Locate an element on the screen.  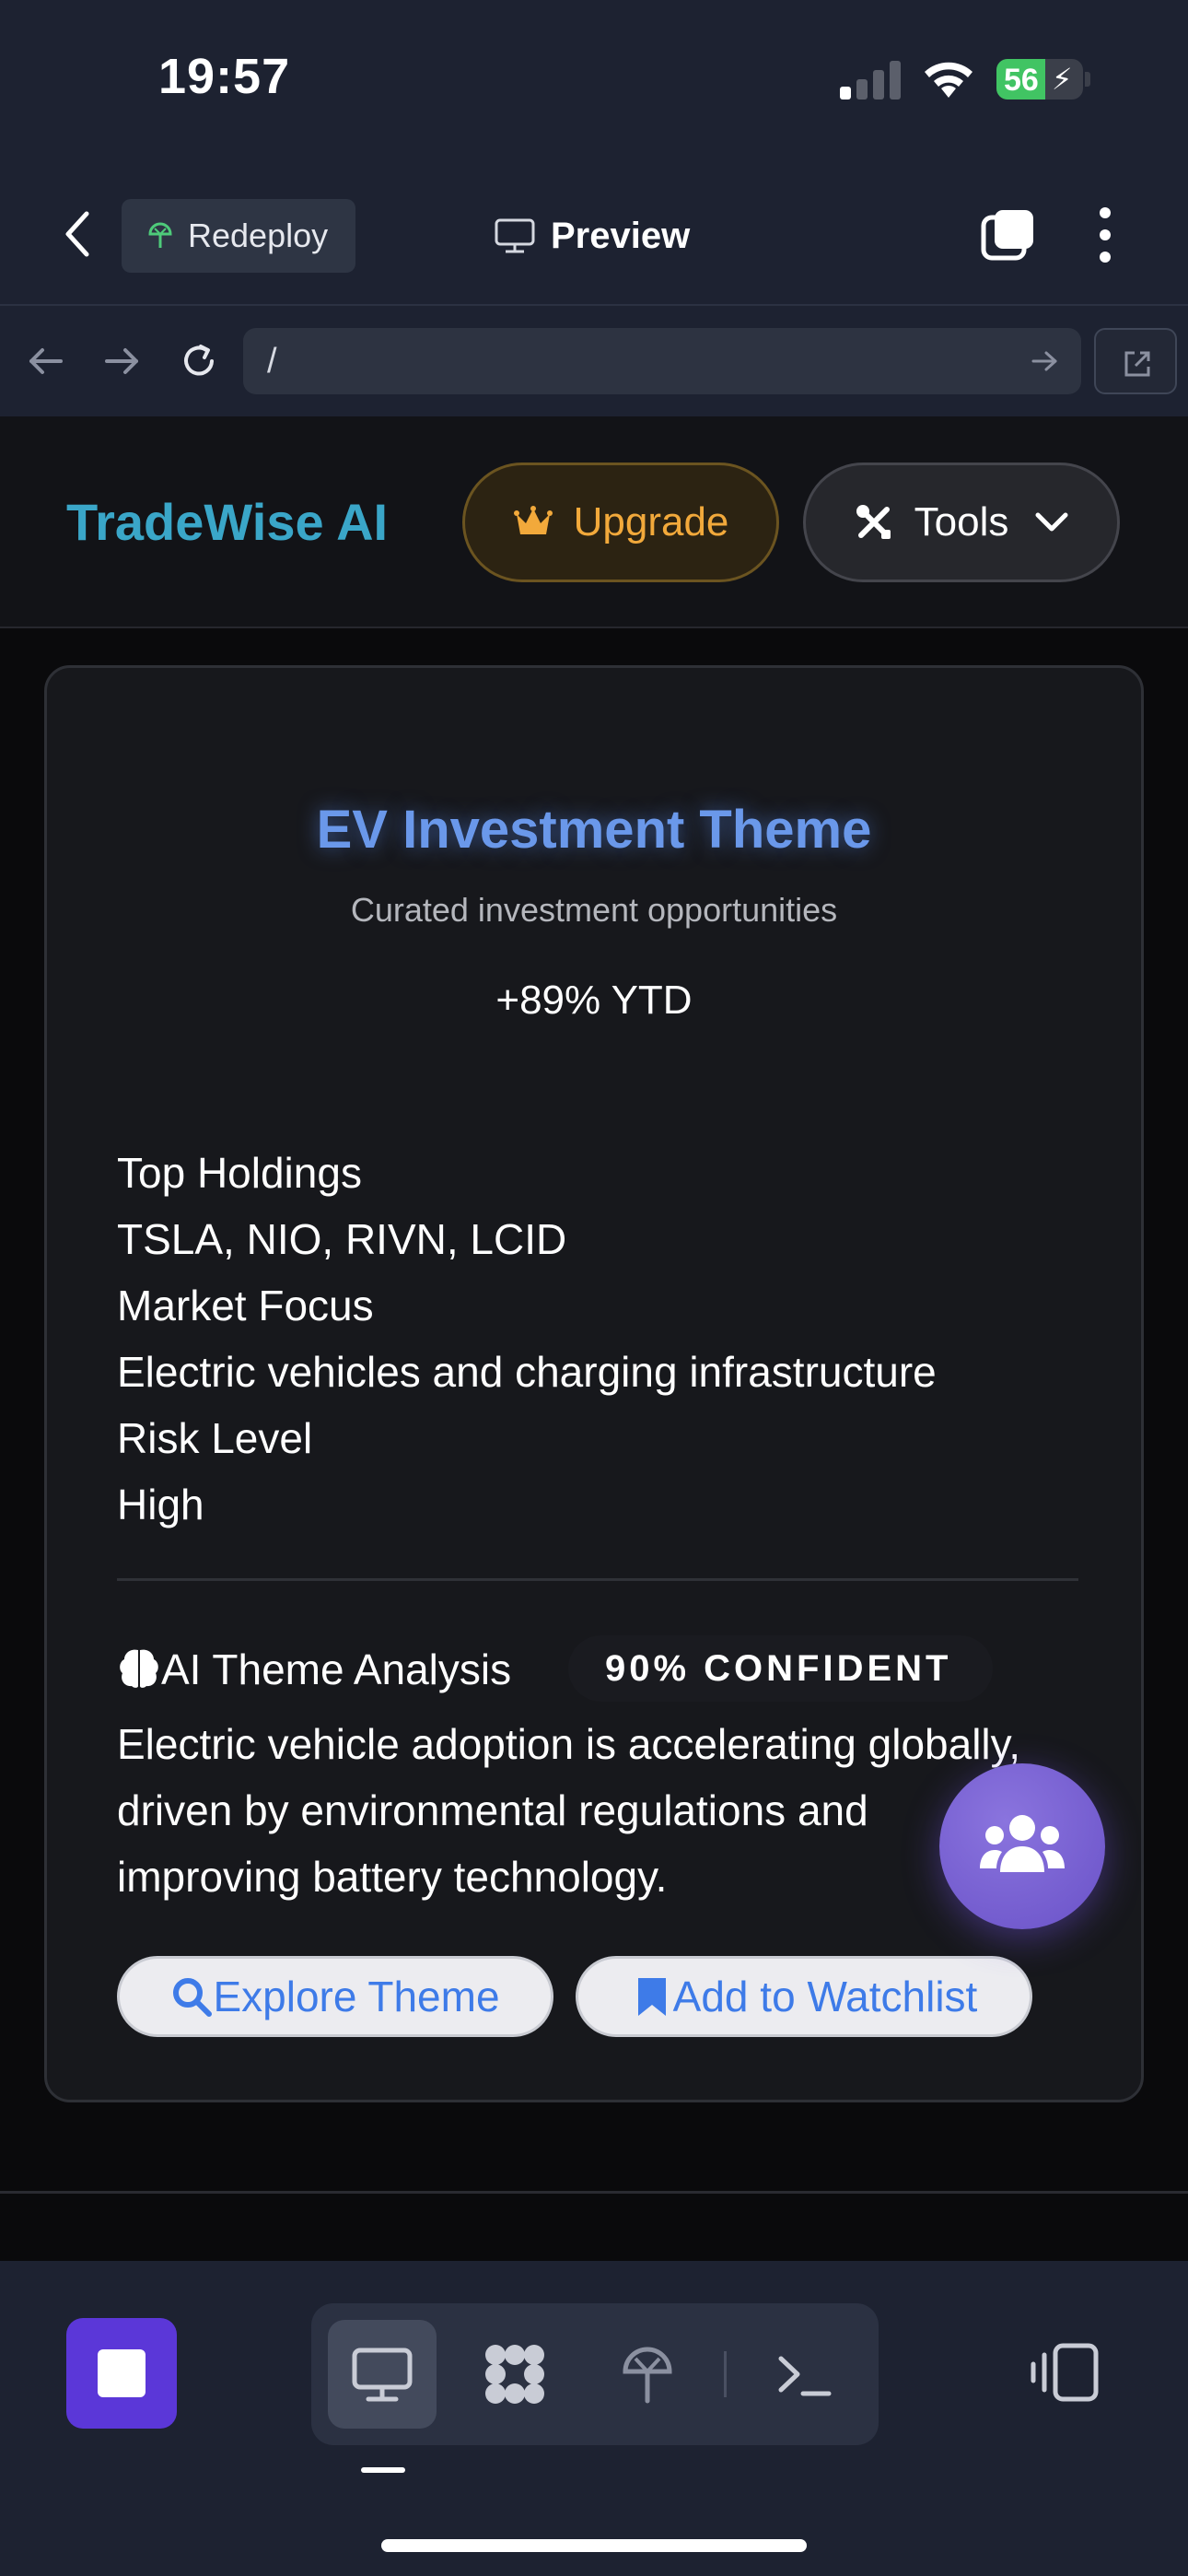
tools-label: Tools is located at coordinates (961, 521).